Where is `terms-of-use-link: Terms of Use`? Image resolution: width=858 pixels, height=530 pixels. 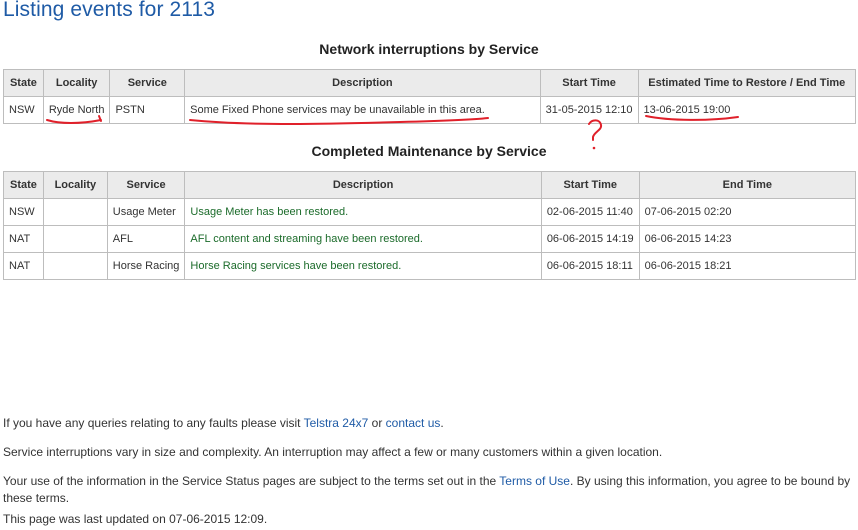 terms-of-use-link: Terms of Use is located at coordinates (534, 481).